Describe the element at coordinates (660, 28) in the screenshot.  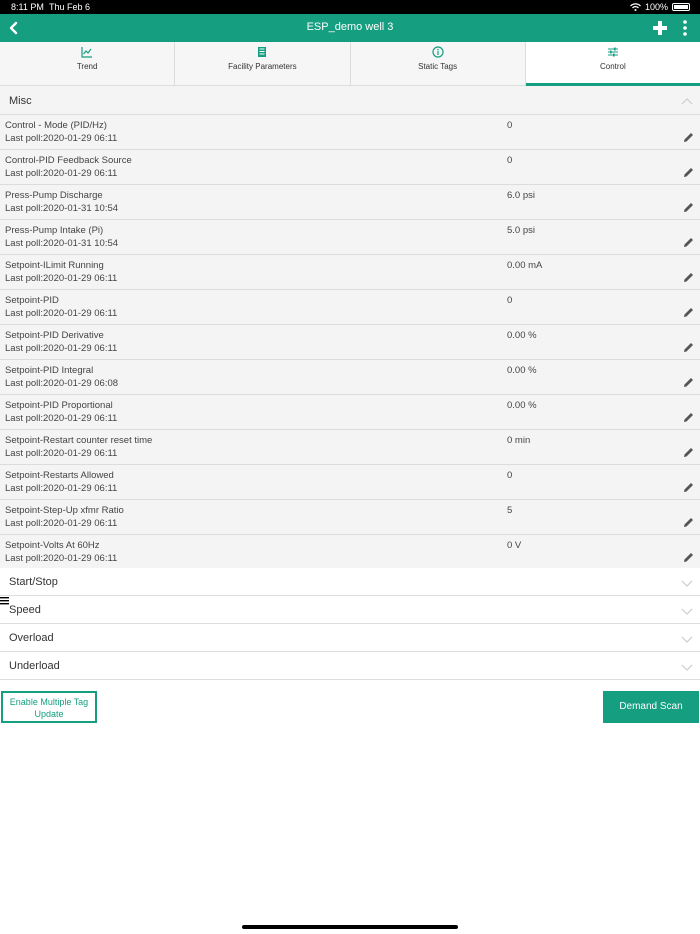
I see `plus-icon` at that location.